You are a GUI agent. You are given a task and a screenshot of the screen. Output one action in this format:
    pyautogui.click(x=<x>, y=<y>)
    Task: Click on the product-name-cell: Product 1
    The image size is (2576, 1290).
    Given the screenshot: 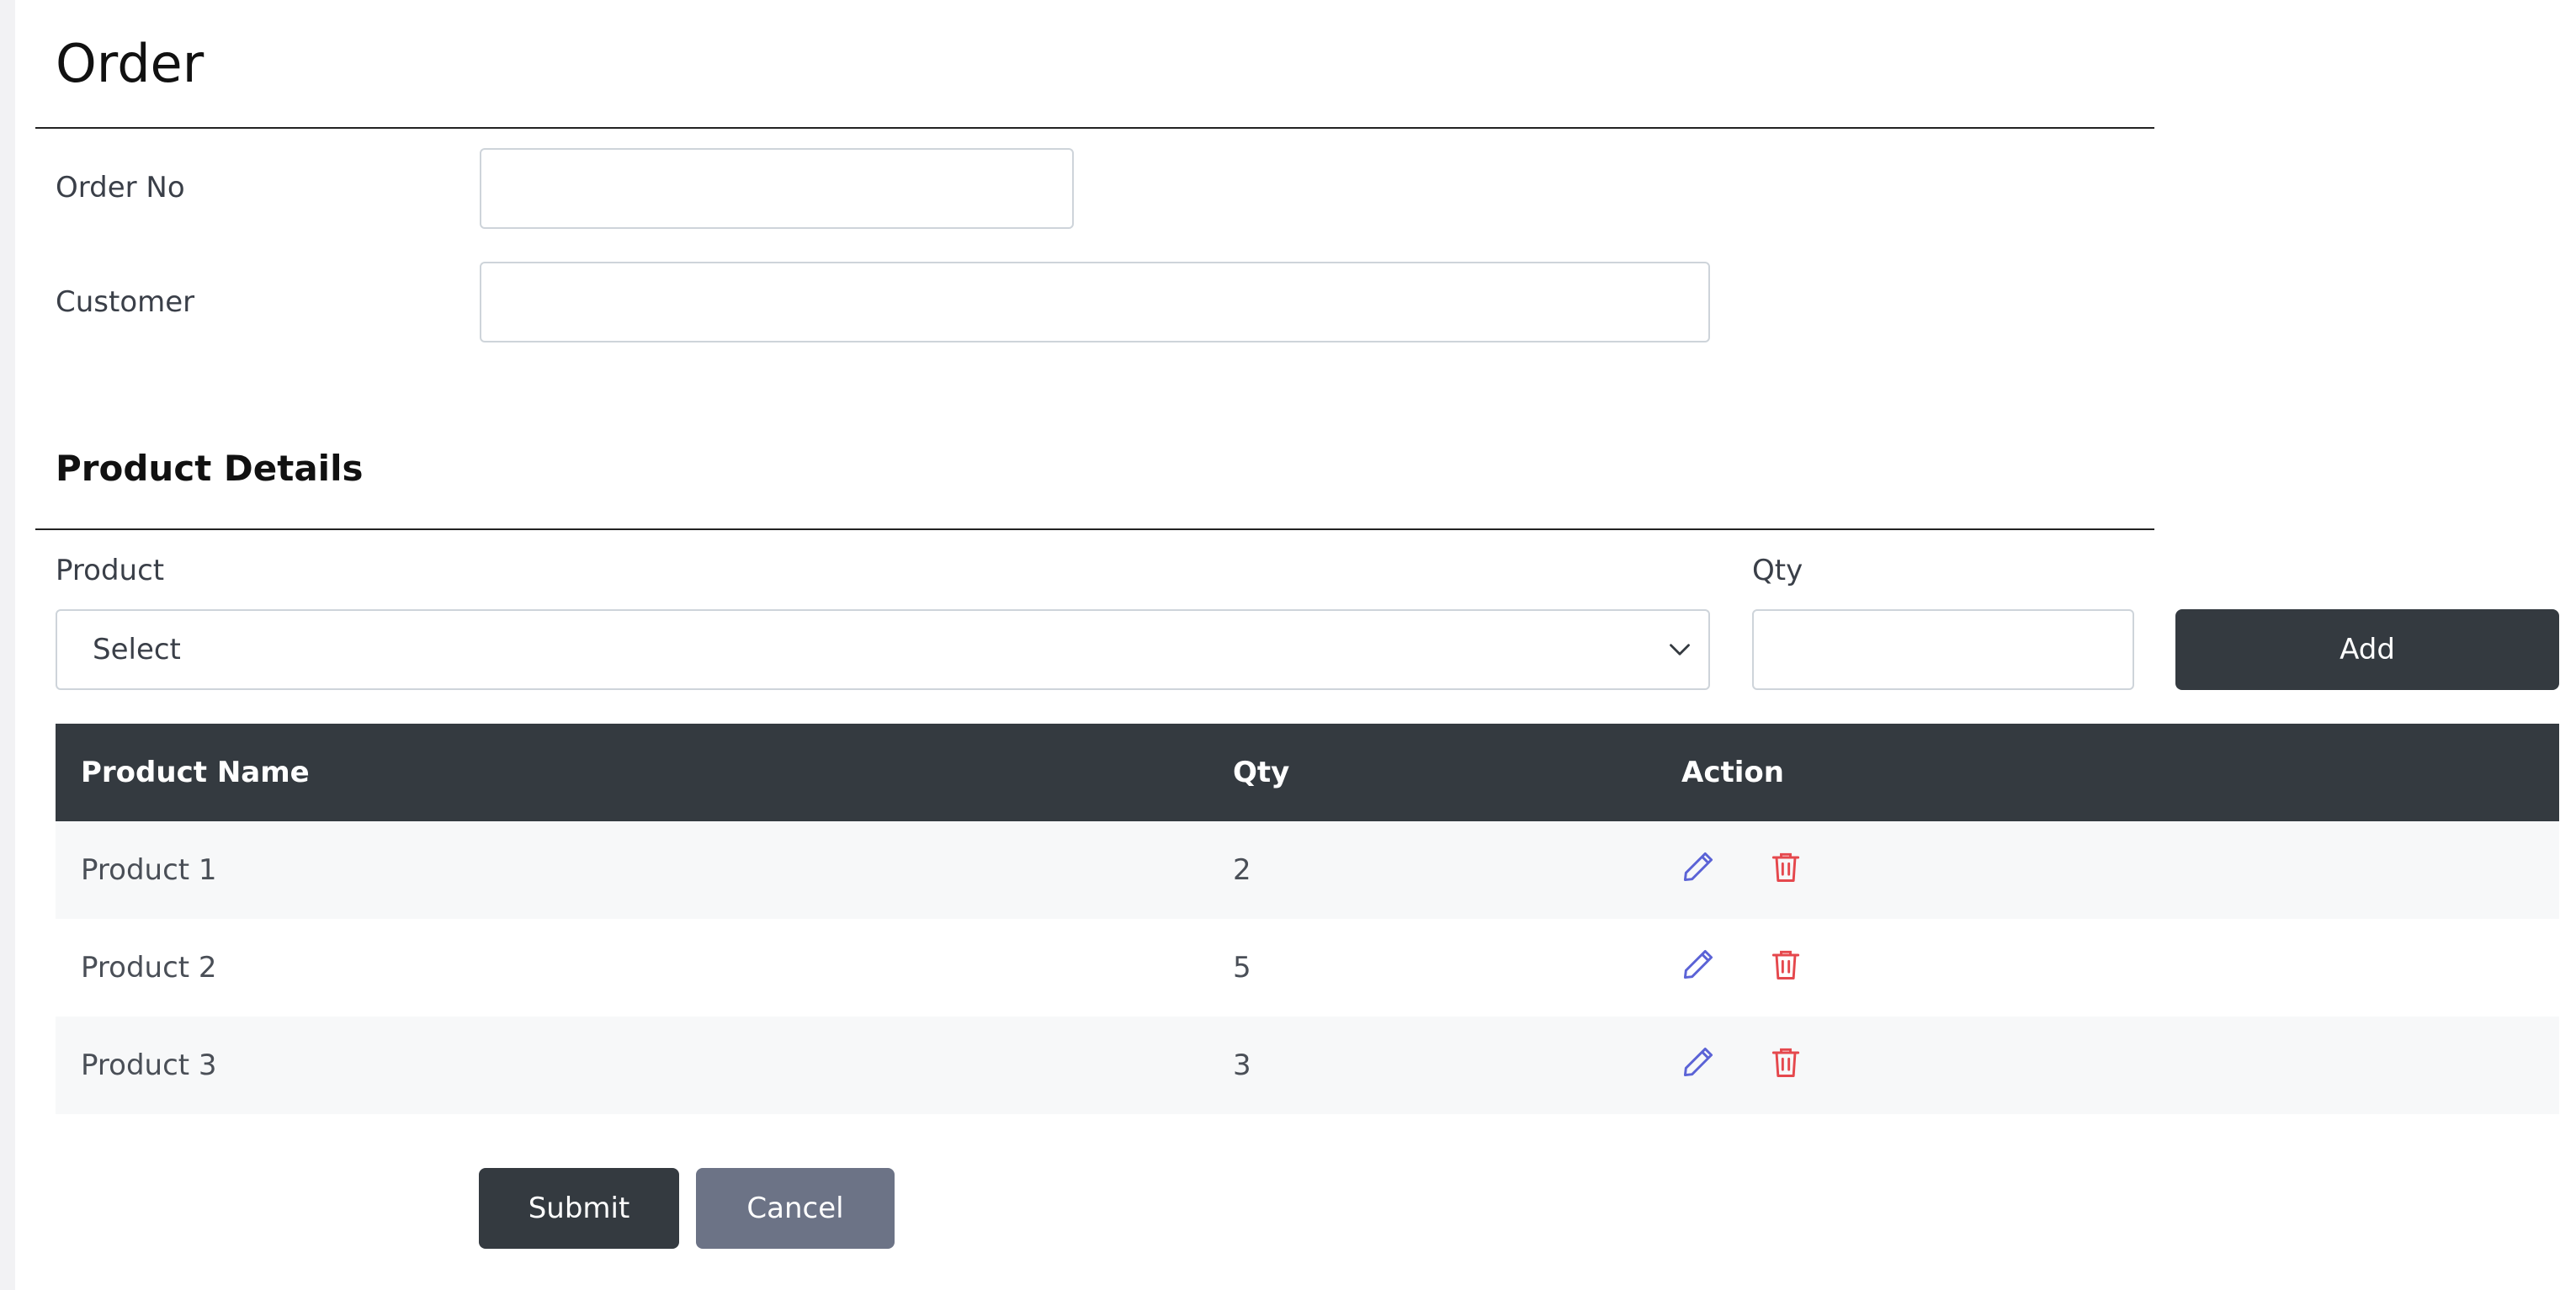 What is the action you would take?
    pyautogui.click(x=149, y=870)
    